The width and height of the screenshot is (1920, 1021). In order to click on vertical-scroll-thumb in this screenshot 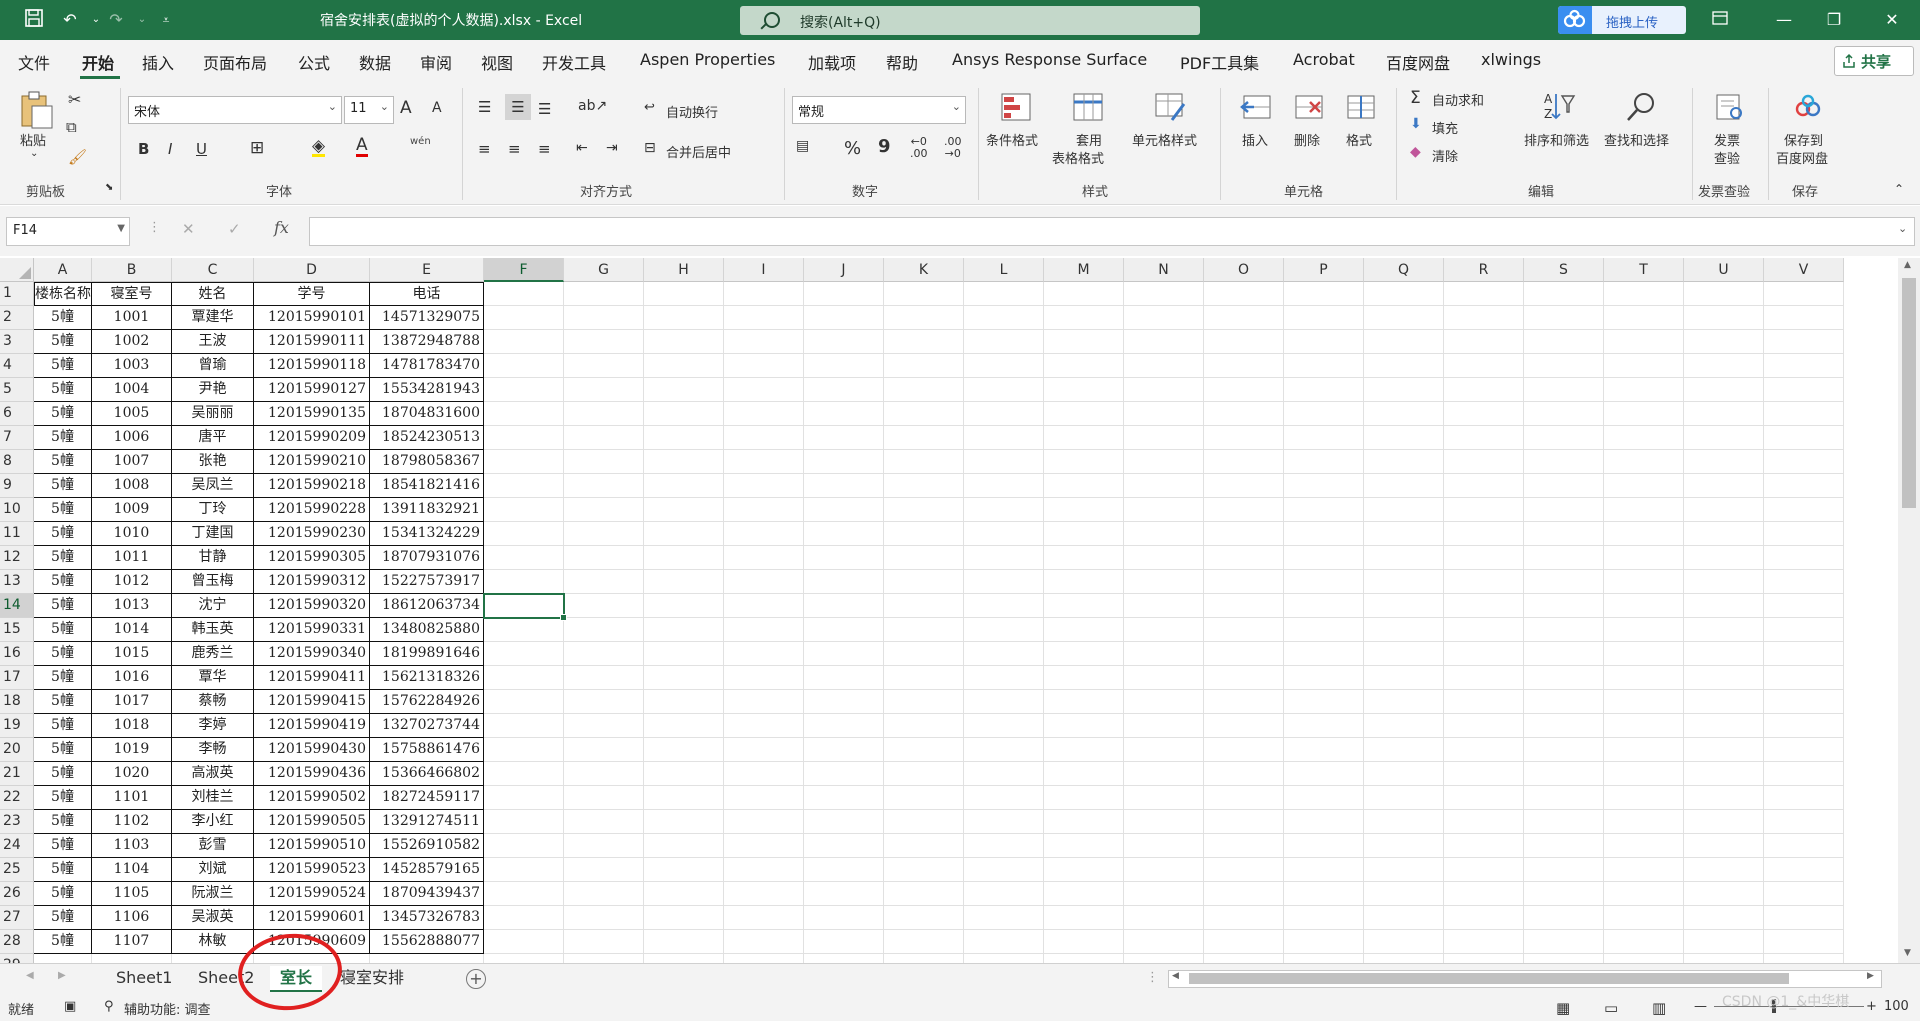, I will do `click(1909, 393)`.